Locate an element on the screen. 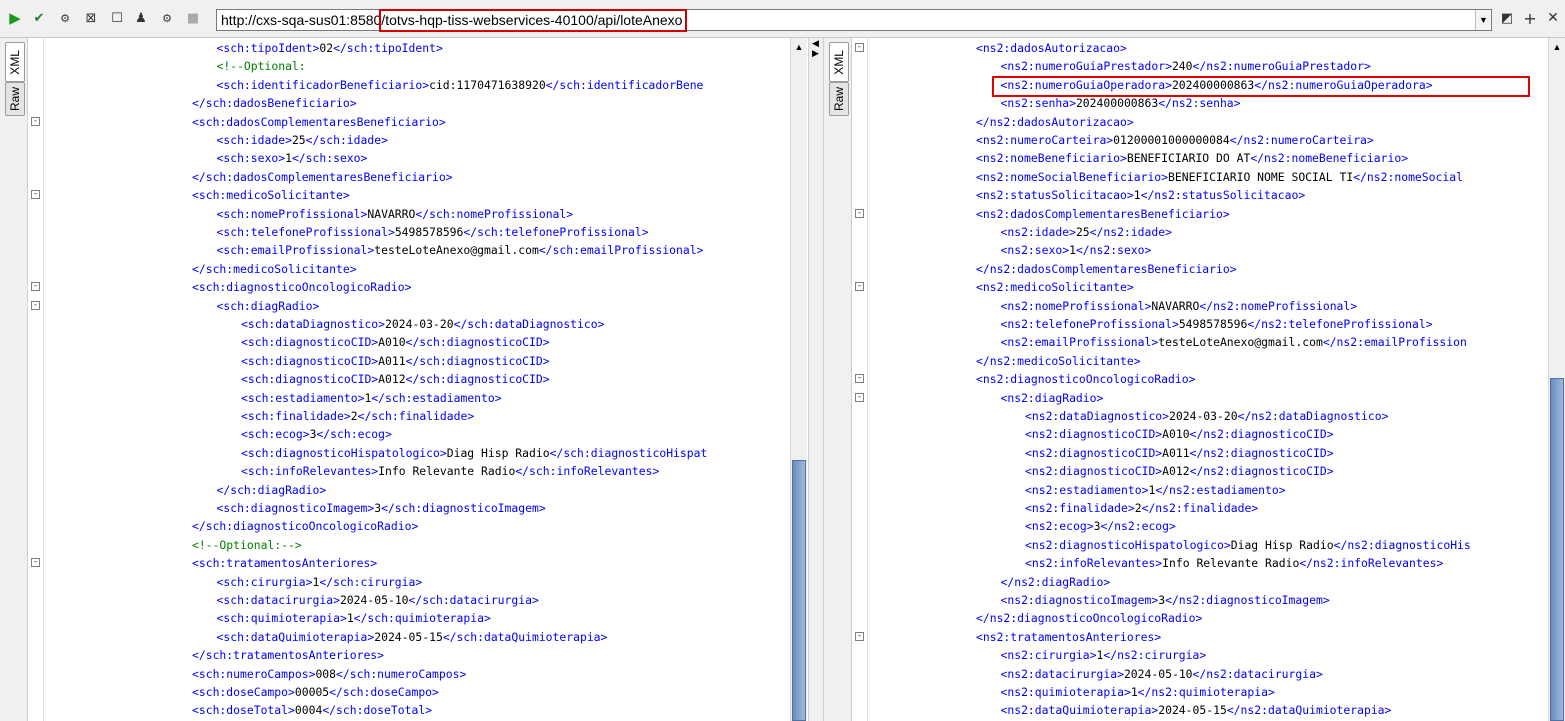  validate-icon: ✔ is located at coordinates (39, 18).